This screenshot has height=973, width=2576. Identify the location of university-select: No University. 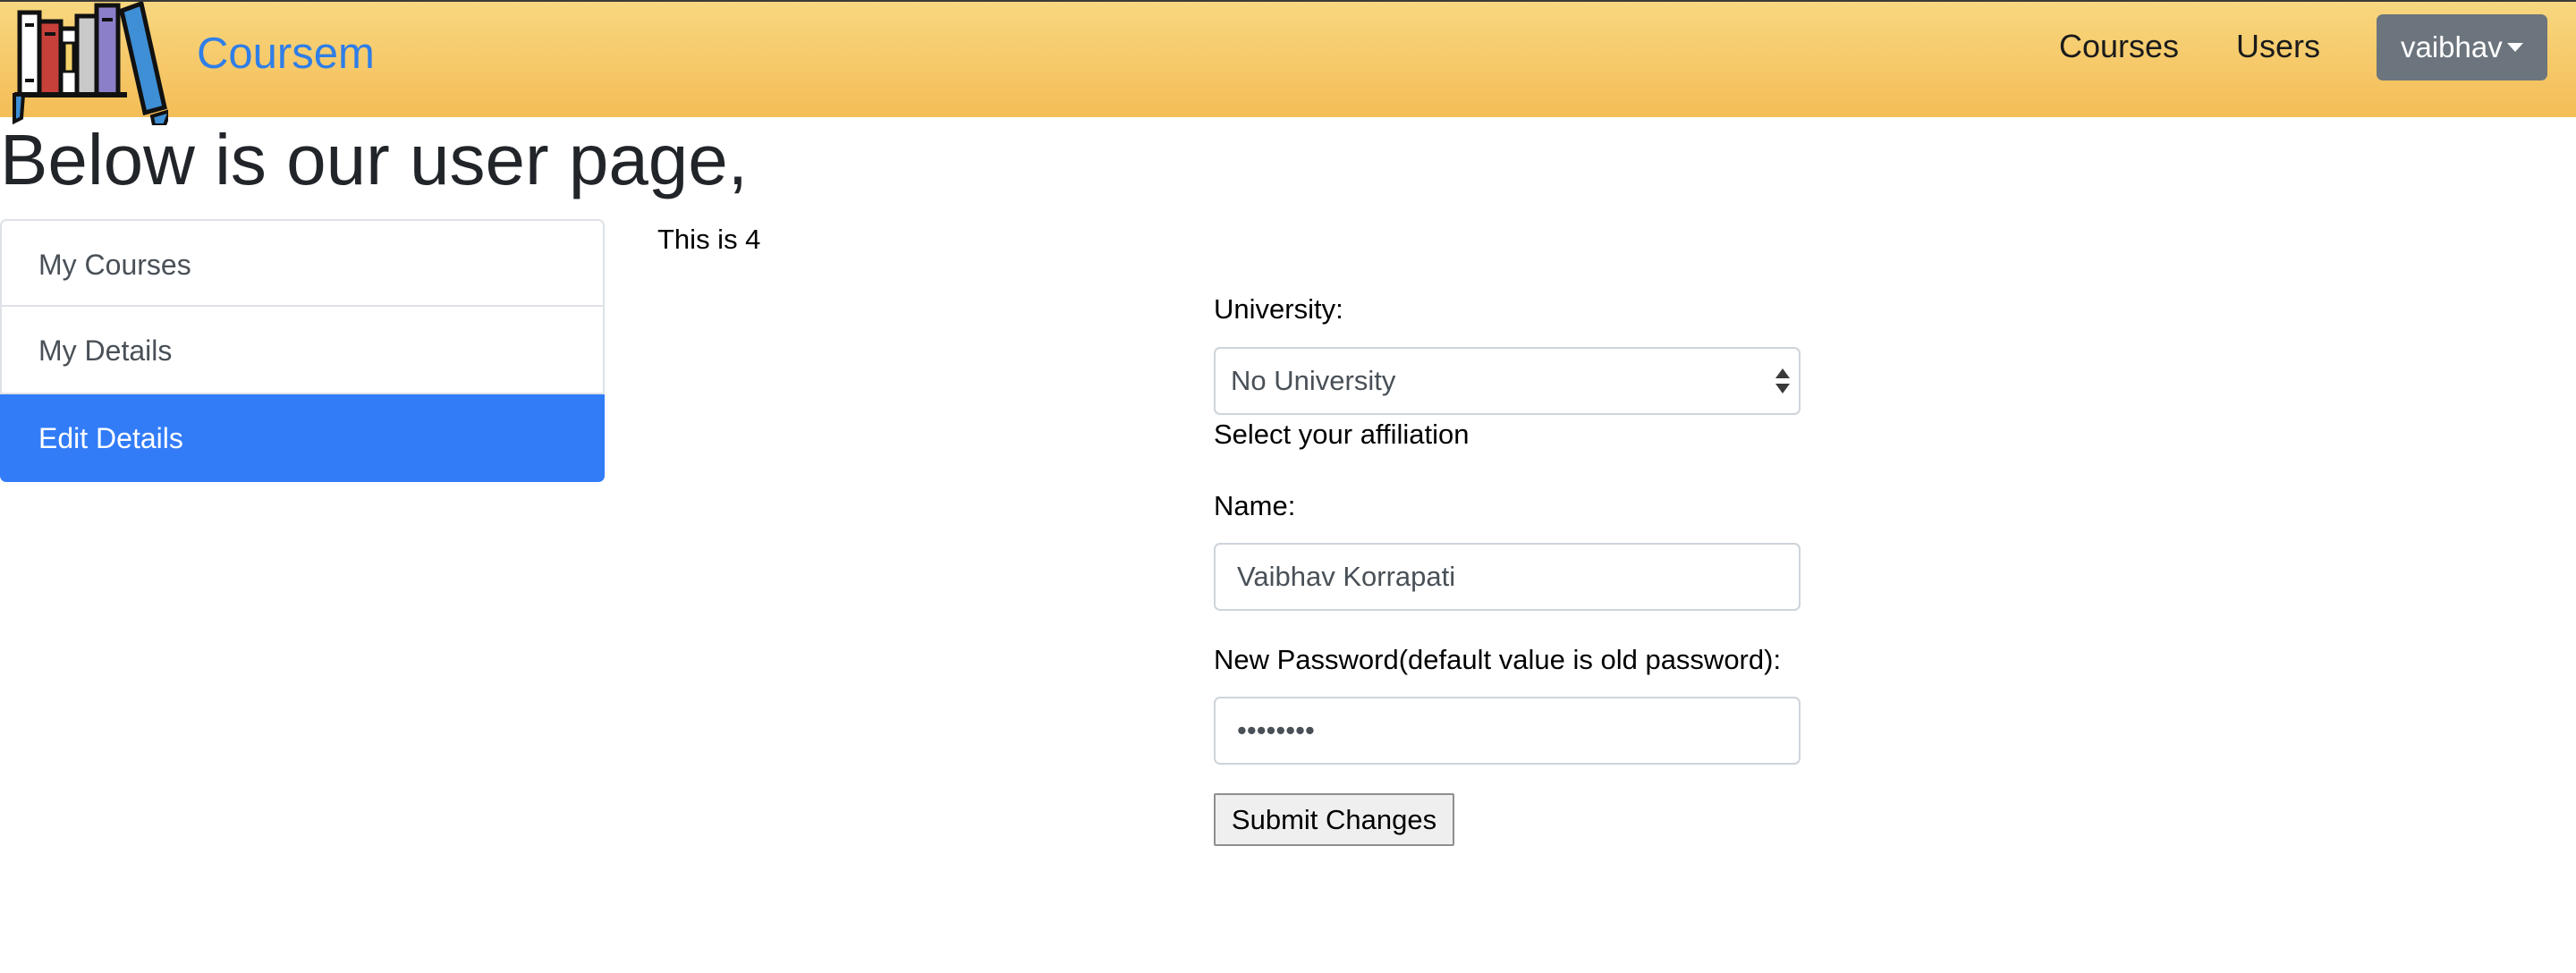
(1507, 381).